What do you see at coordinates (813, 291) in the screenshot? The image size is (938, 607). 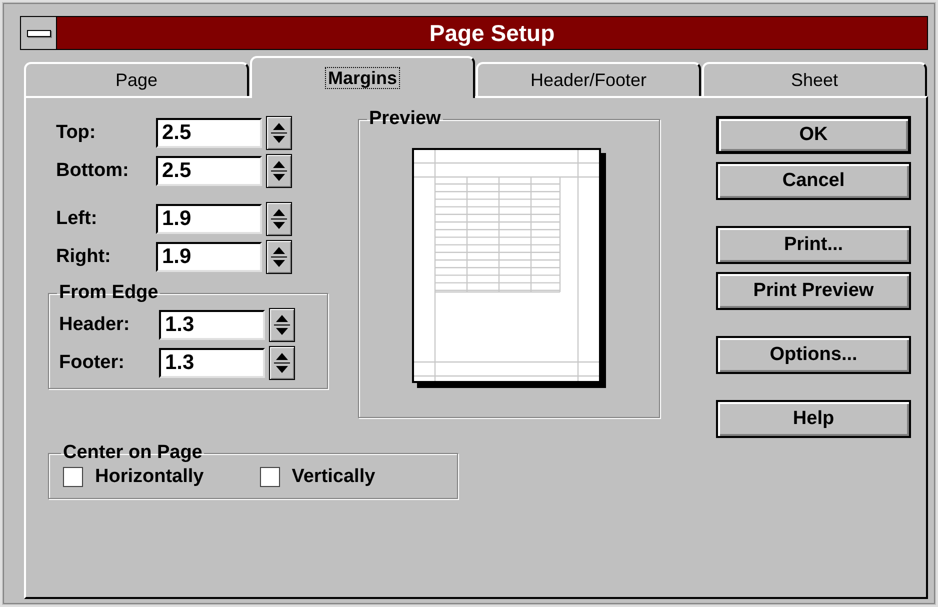 I see `dialog-button: Print Preview` at bounding box center [813, 291].